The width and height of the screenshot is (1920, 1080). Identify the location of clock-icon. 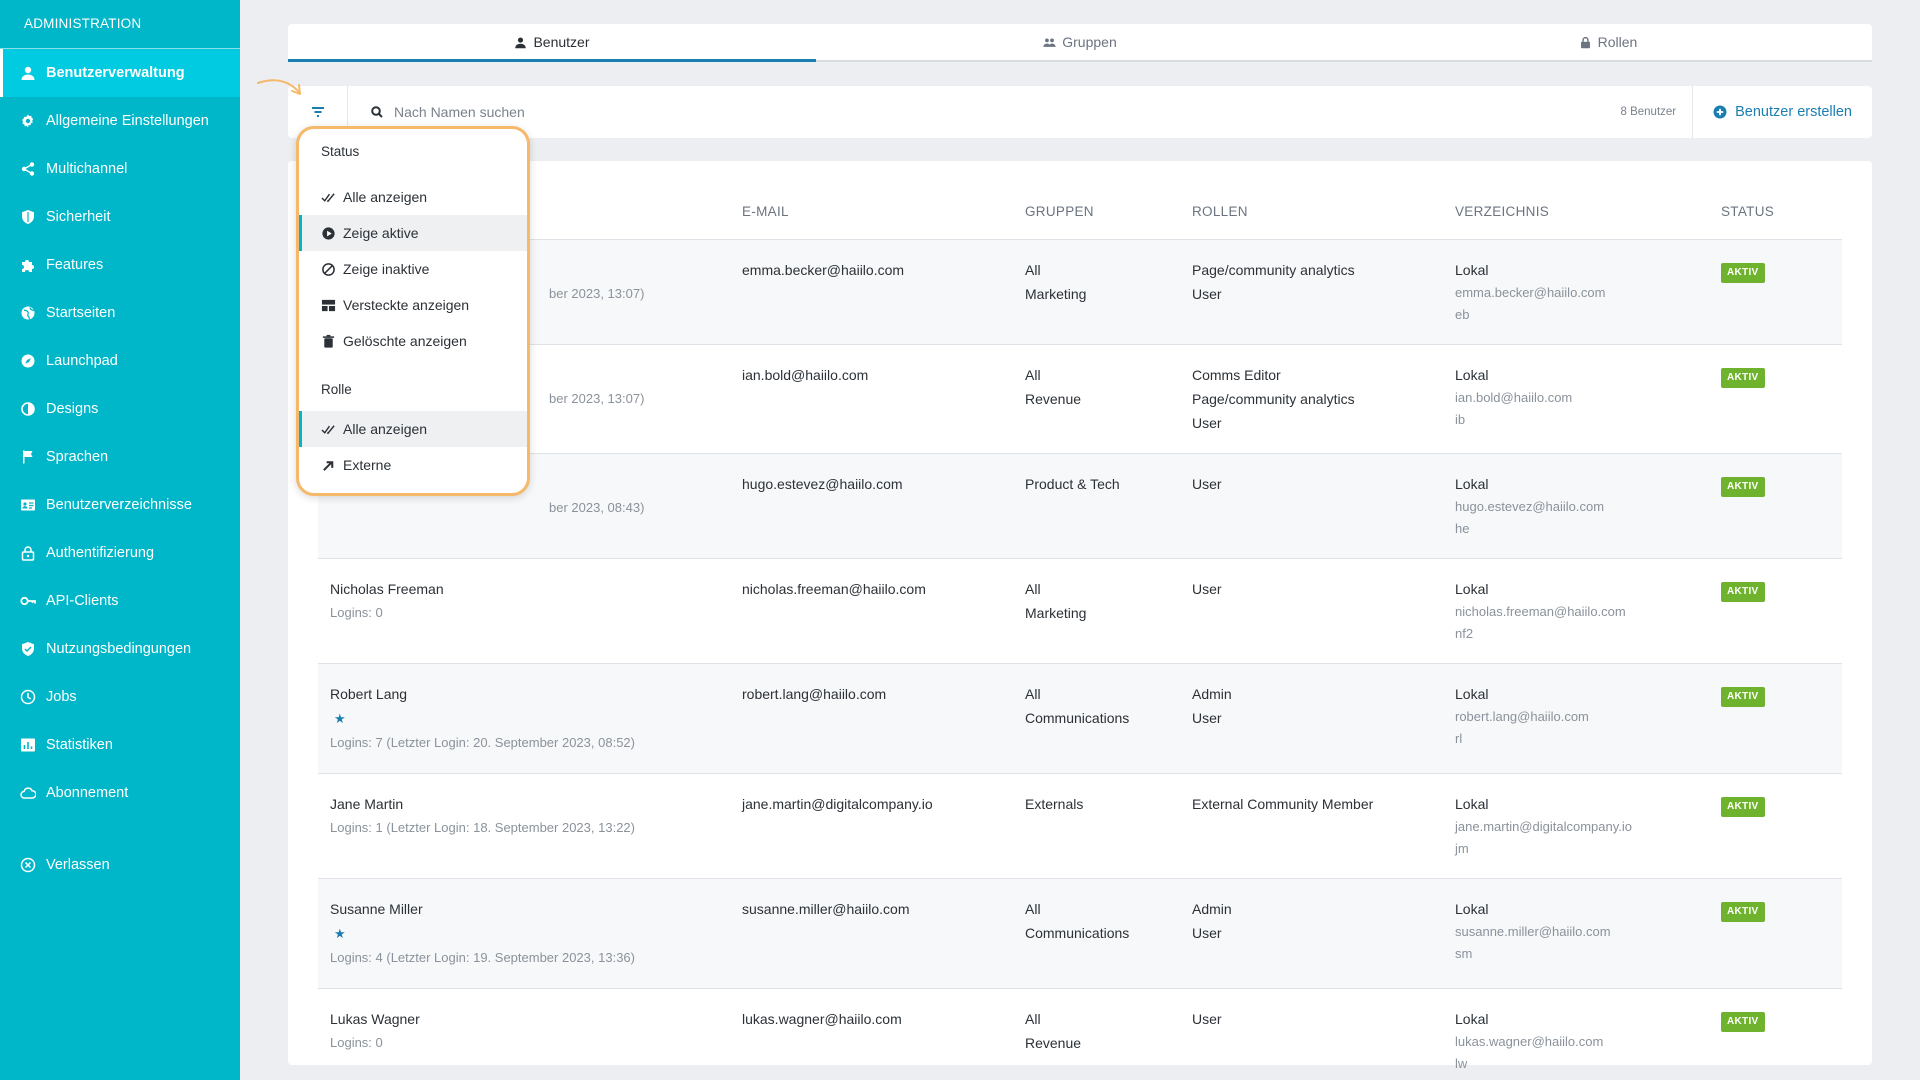
(33, 697).